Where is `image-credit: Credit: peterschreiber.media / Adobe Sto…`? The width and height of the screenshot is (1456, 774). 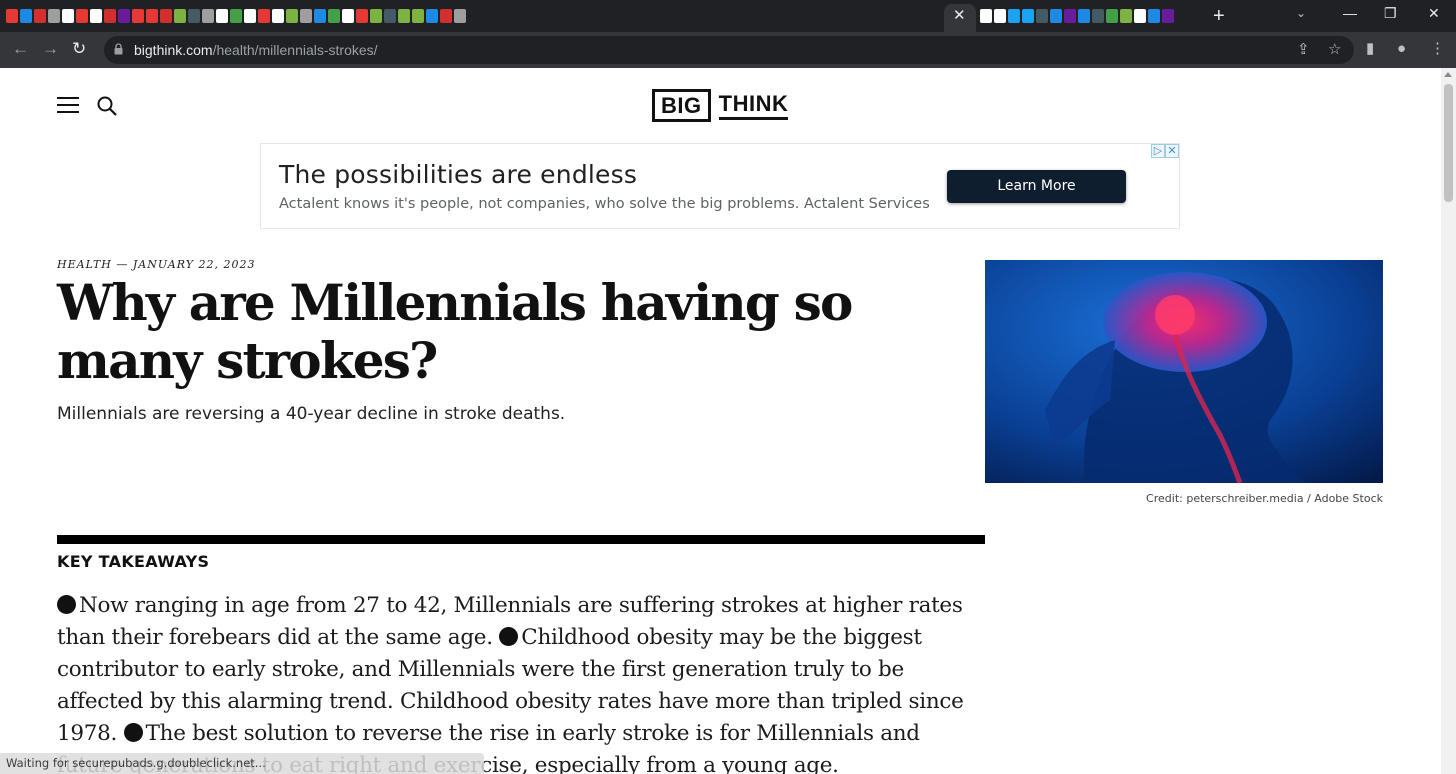 image-credit: Credit: peterschreiber.media / Adobe Sto… is located at coordinates (1264, 498).